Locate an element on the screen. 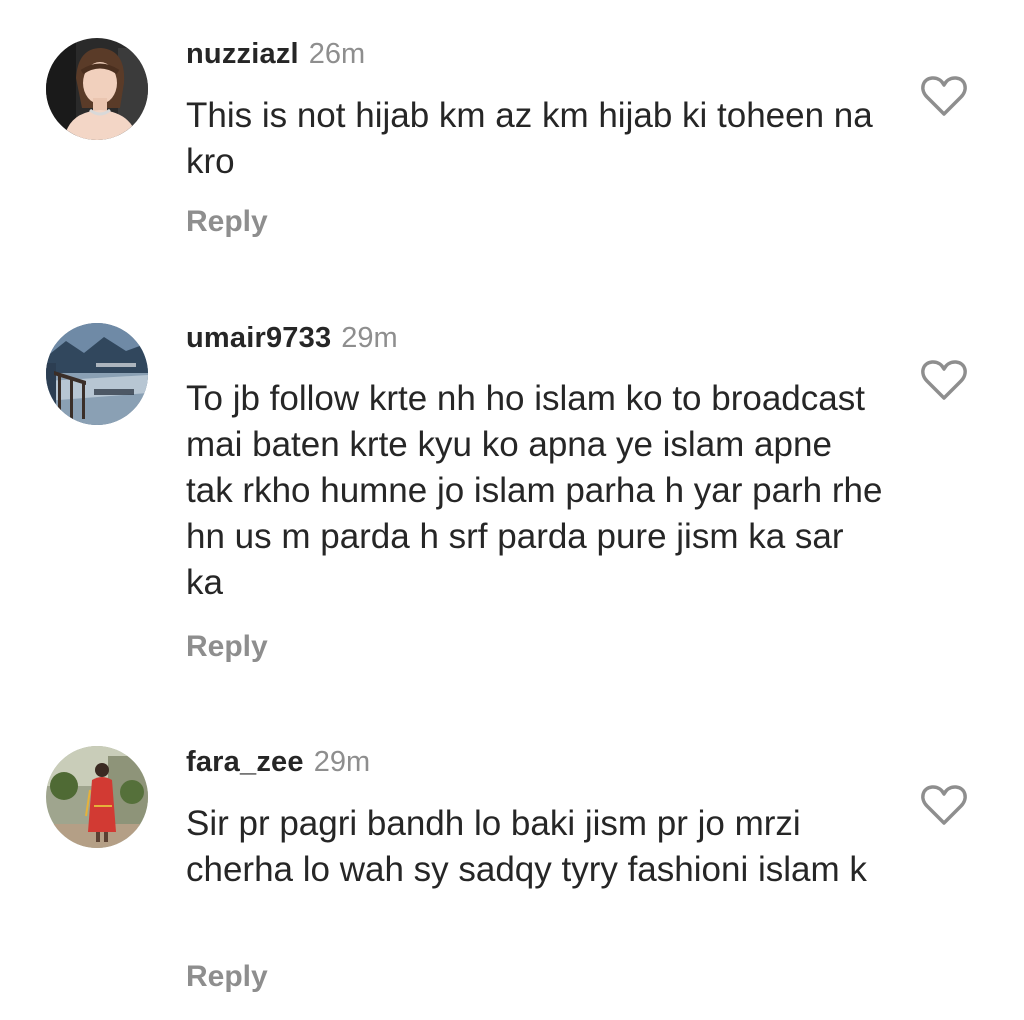  comment-header: umair9733 29m is located at coordinates (292, 338).